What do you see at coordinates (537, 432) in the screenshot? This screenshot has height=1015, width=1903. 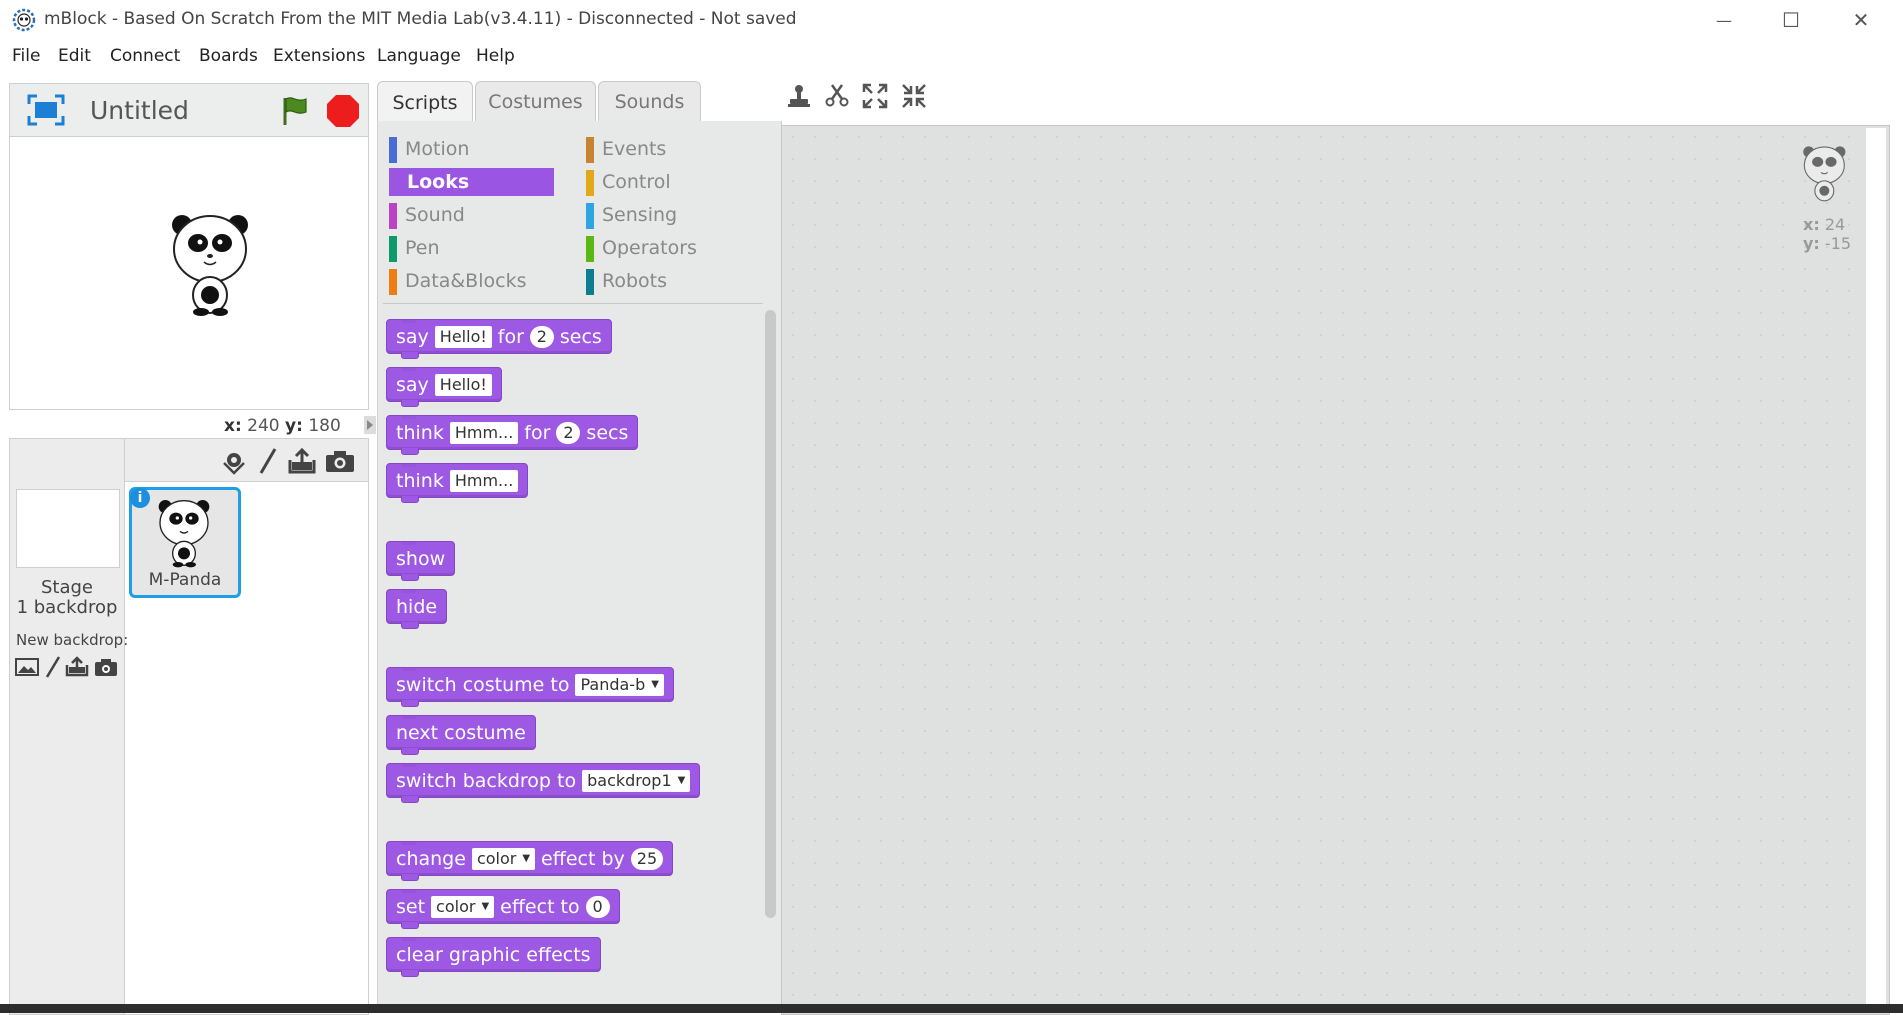 I see `block-text: for` at bounding box center [537, 432].